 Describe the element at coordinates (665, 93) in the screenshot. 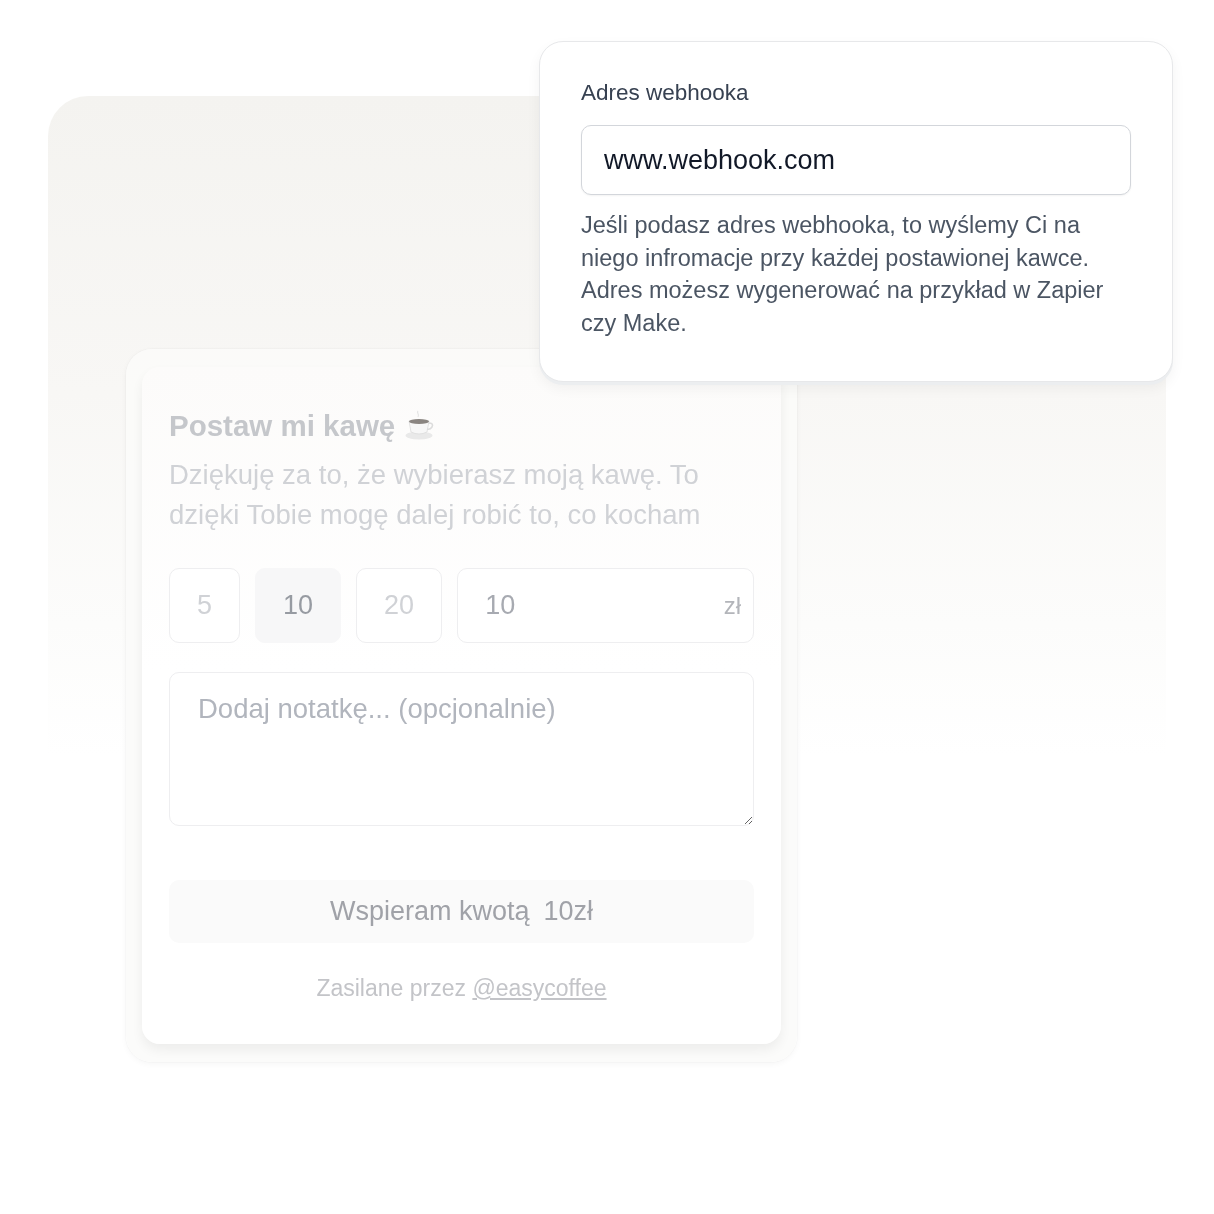

I see `field-label: Adres webhooka` at that location.